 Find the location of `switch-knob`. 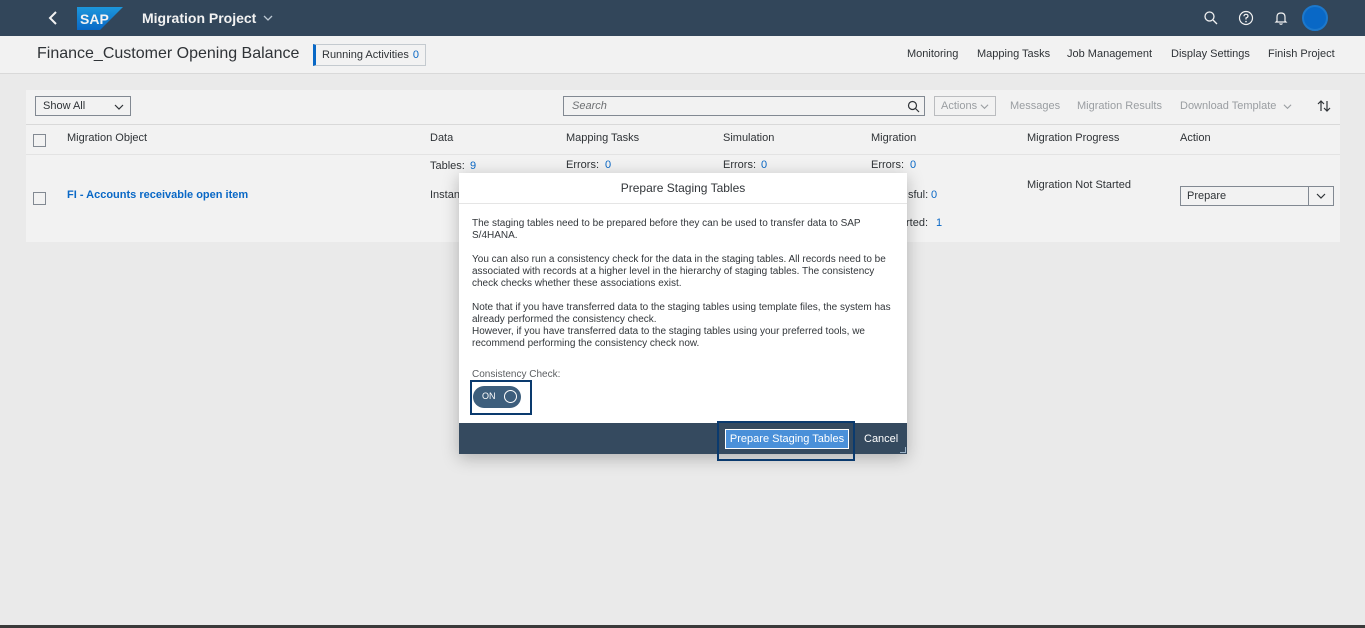

switch-knob is located at coordinates (510, 396).